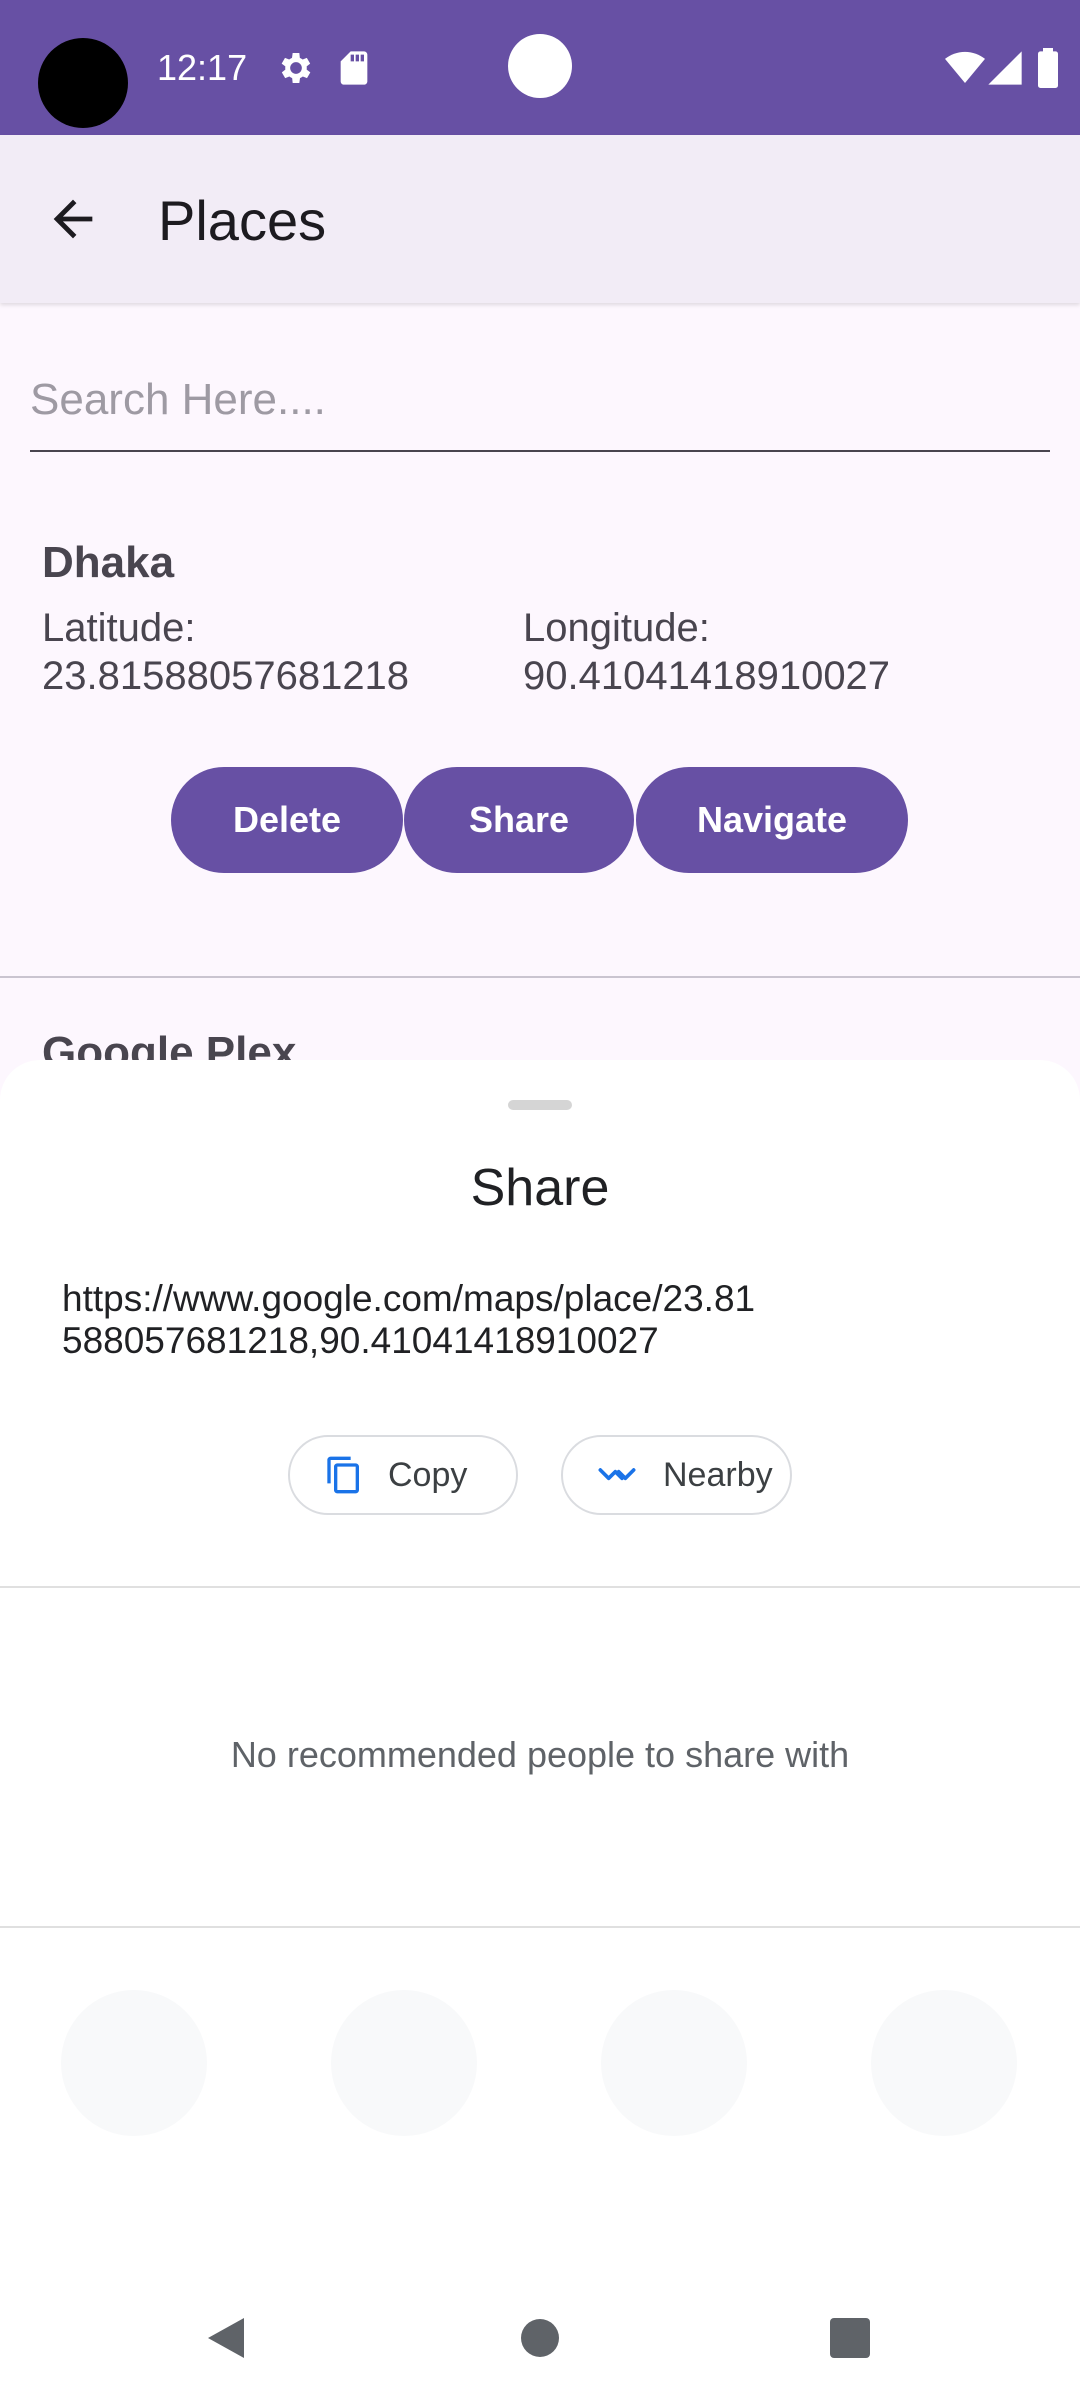 This screenshot has width=1080, height=2400. Describe the element at coordinates (1005, 68) in the screenshot. I see `signal-icon` at that location.